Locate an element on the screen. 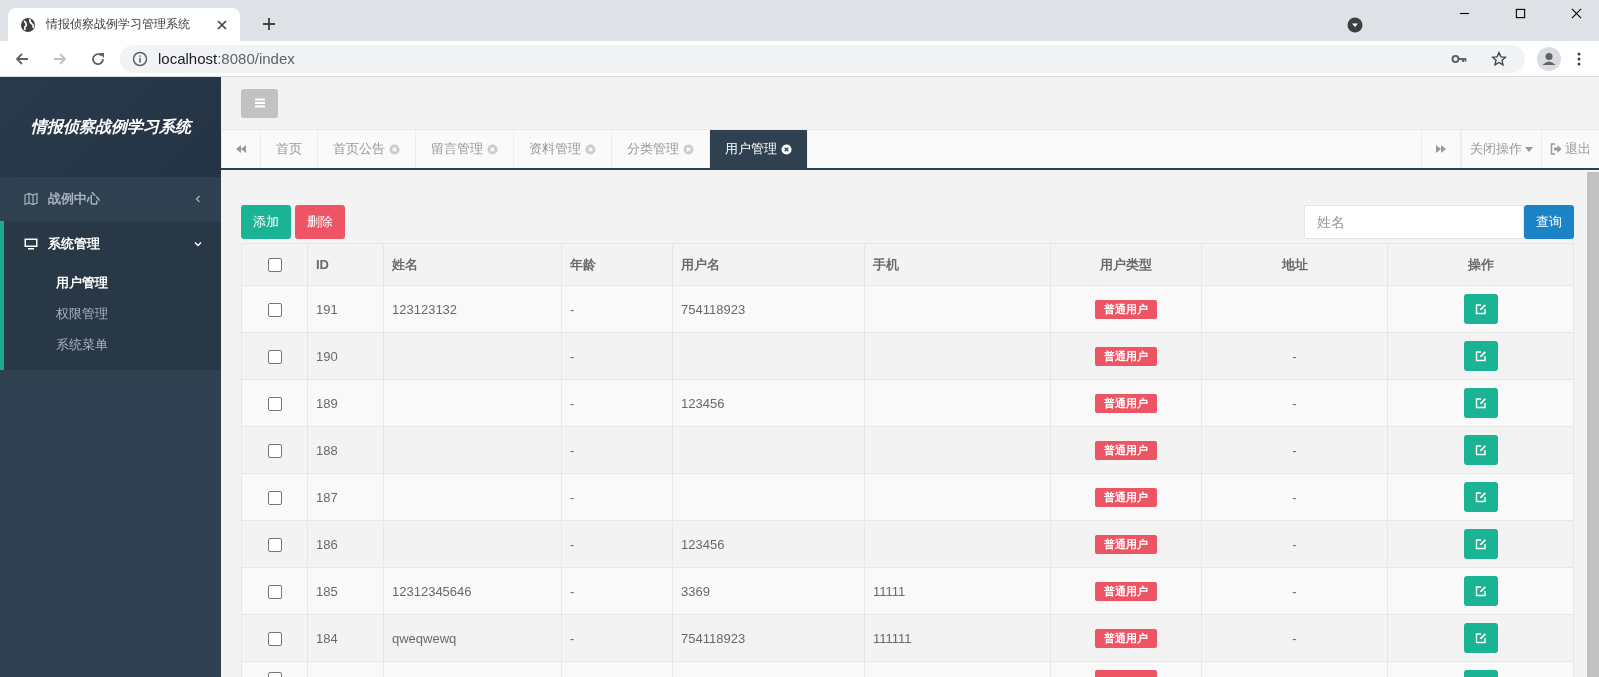  column-header: 年龄 is located at coordinates (583, 264).